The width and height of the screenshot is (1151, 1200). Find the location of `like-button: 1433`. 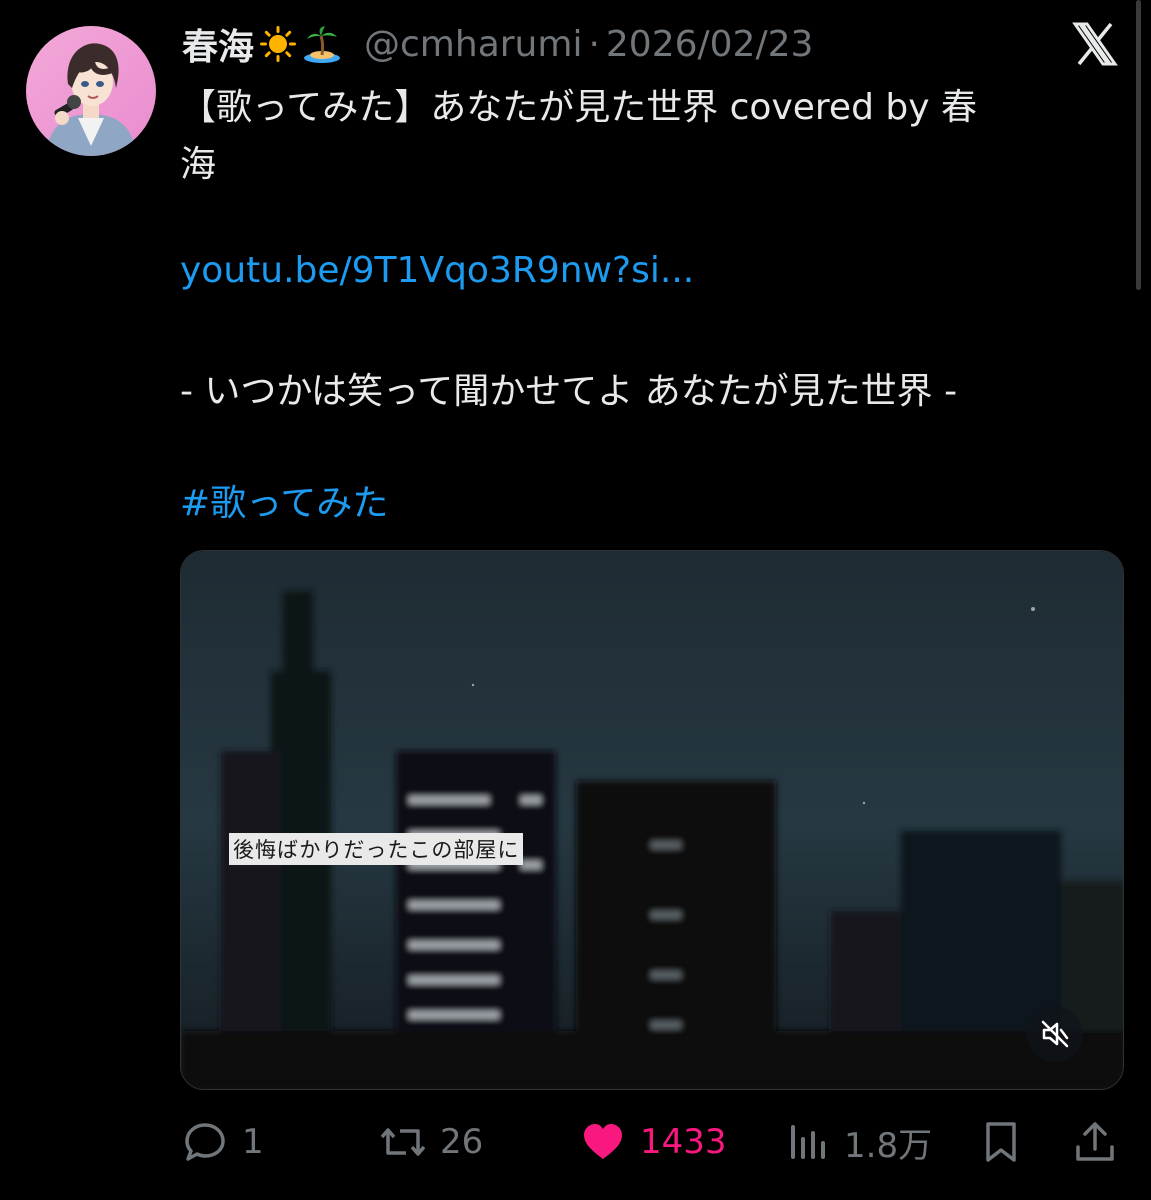

like-button: 1433 is located at coordinates (653, 1142).